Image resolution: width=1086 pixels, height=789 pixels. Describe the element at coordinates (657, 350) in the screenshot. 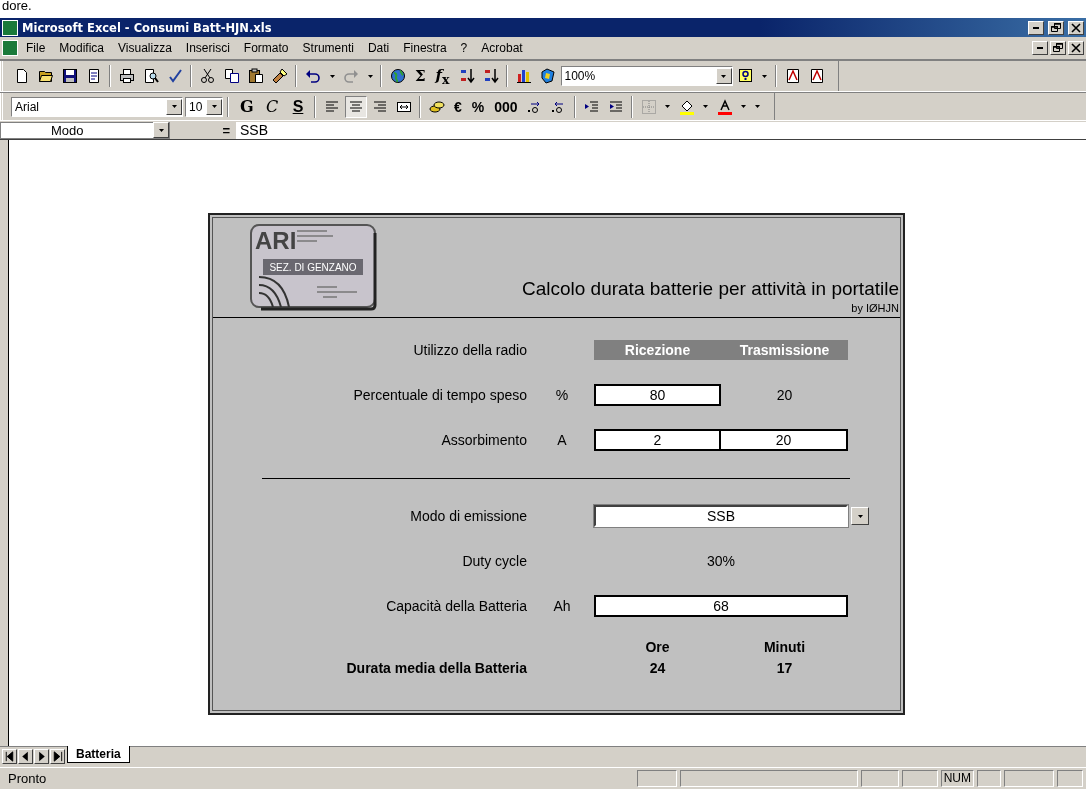

I see `column-header: Ricezione` at that location.